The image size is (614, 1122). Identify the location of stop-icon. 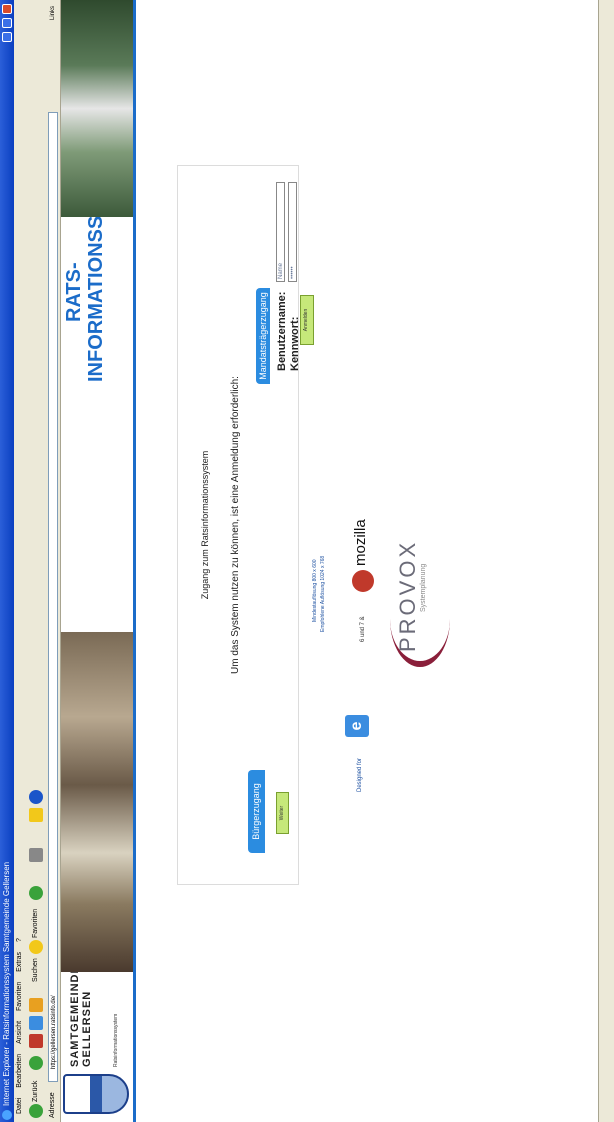
(36, 1041).